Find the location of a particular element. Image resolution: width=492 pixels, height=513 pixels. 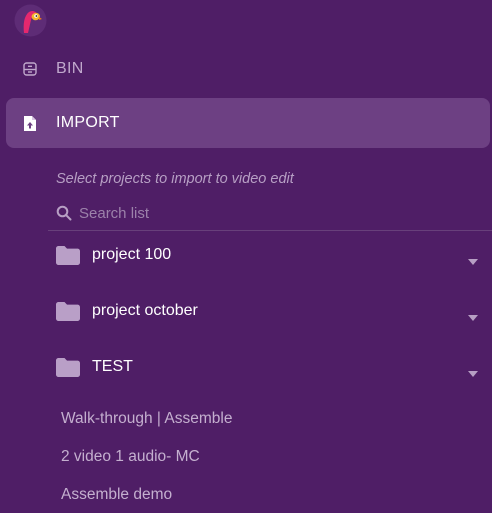

search-bar is located at coordinates (270, 214).